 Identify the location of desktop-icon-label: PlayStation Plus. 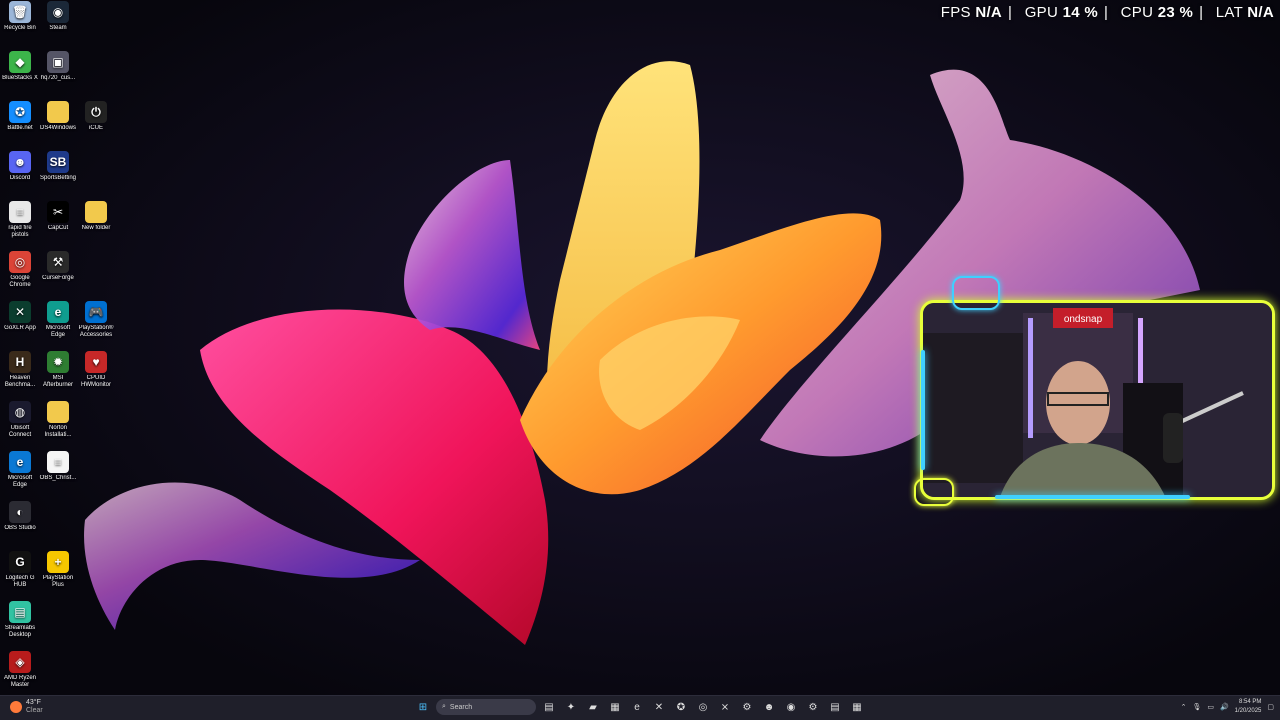
(58, 581).